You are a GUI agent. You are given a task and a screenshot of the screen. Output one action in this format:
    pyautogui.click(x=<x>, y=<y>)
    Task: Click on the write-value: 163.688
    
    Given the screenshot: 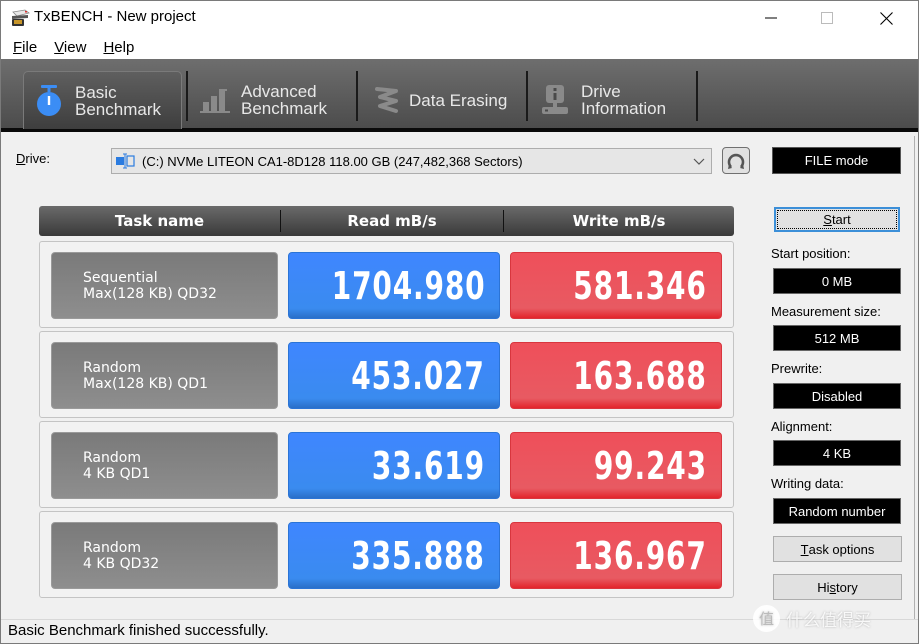 What is the action you would take?
    pyautogui.click(x=616, y=375)
    